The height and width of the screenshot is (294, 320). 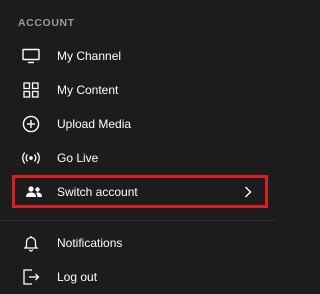 What do you see at coordinates (140, 191) in the screenshot?
I see `menu-item-switch-account: Switch account` at bounding box center [140, 191].